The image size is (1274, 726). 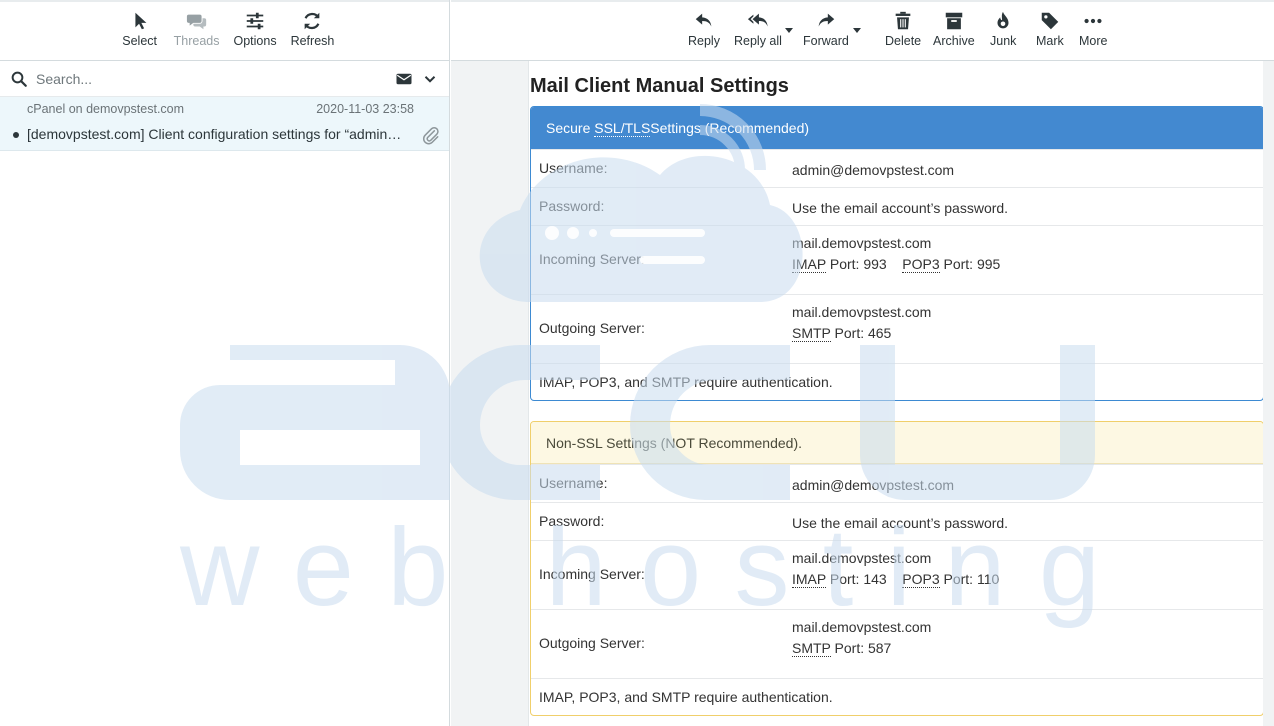 I want to click on forward-label: Forward, so click(x=826, y=41).